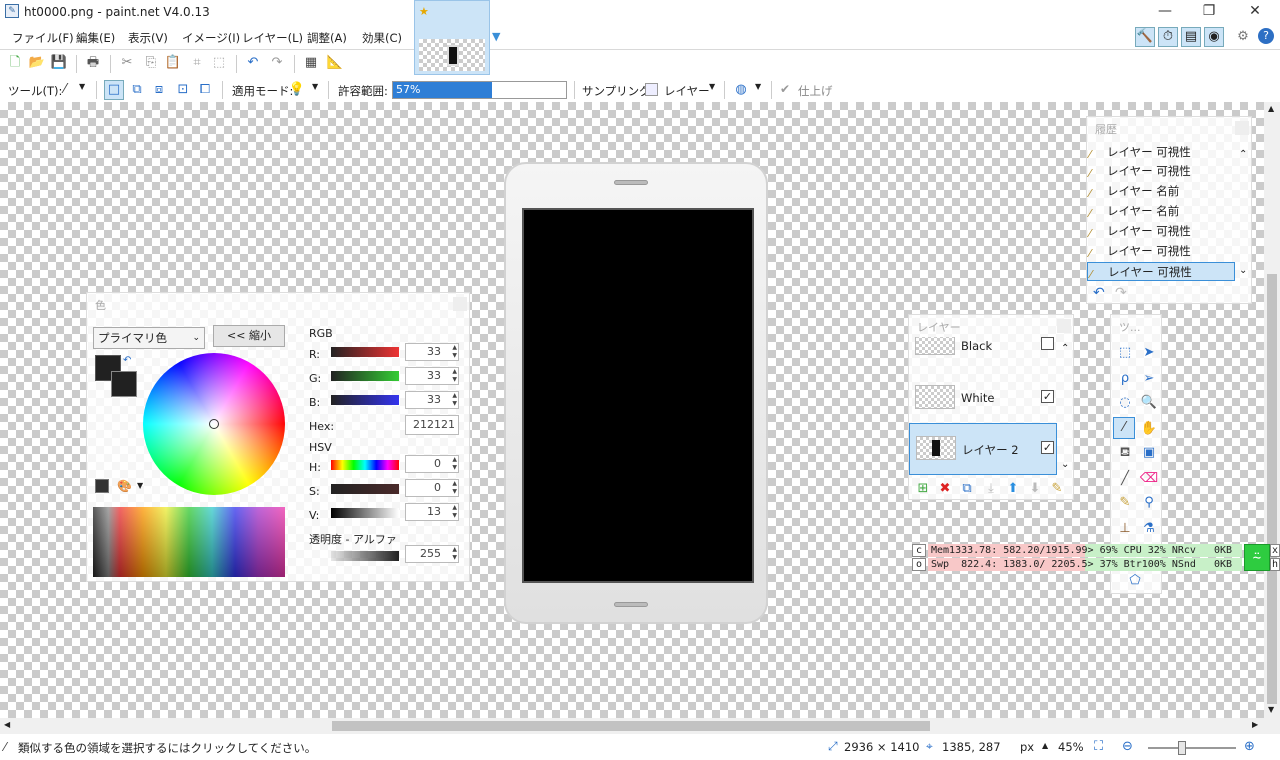  What do you see at coordinates (1125, 453) in the screenshot?
I see `paint-bucket-icon: ⛾` at bounding box center [1125, 453].